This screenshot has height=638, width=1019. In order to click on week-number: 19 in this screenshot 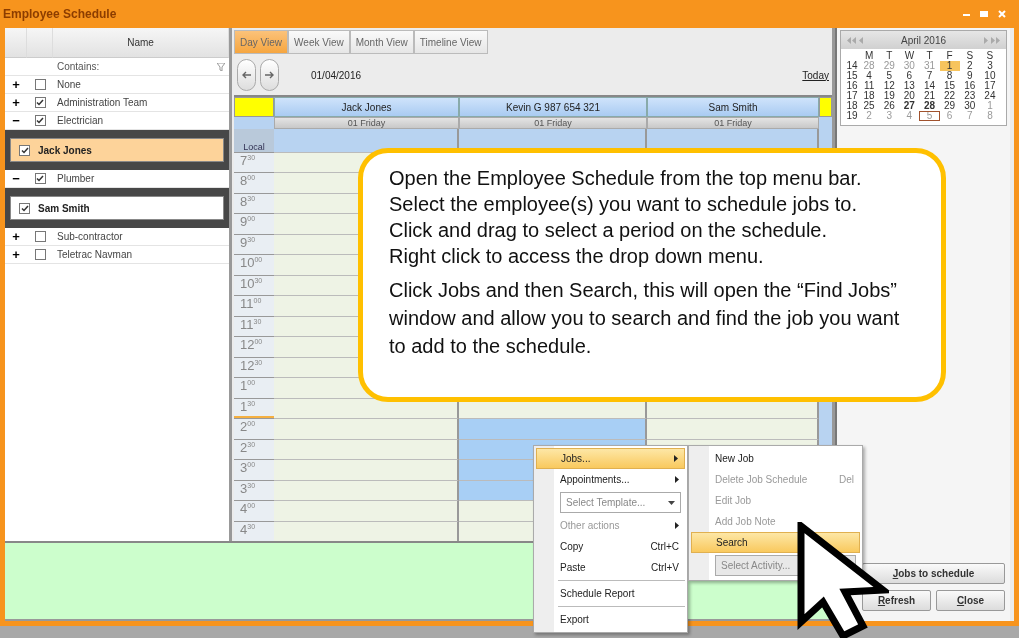, I will do `click(852, 116)`.